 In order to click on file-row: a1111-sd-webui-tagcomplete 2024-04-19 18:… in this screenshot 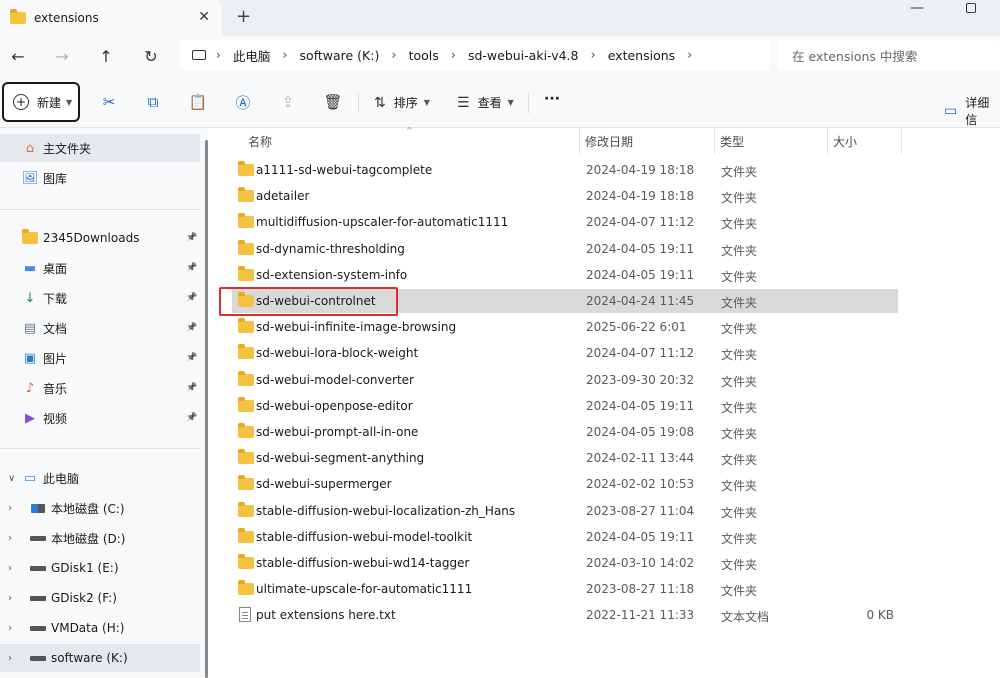, I will do `click(565, 170)`.